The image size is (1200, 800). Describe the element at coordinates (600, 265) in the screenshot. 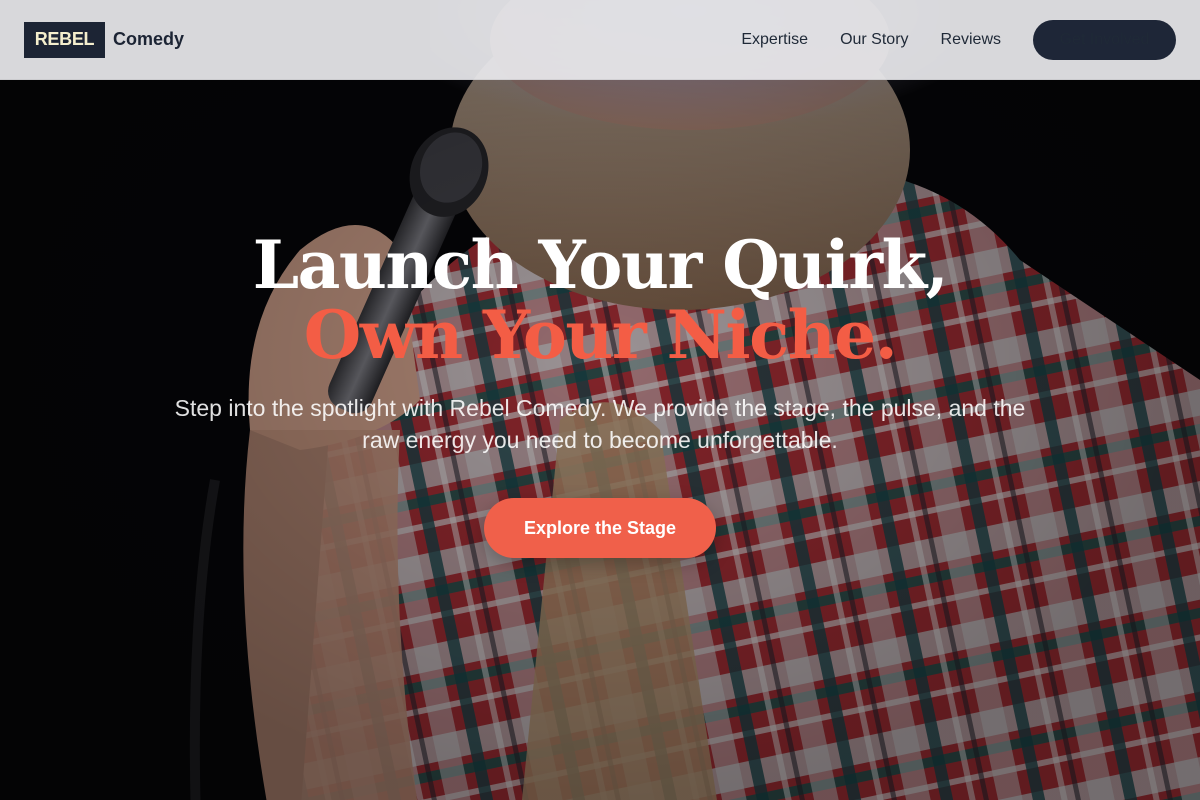

I see `headline-line-1: Launch Your Quirk,` at that location.